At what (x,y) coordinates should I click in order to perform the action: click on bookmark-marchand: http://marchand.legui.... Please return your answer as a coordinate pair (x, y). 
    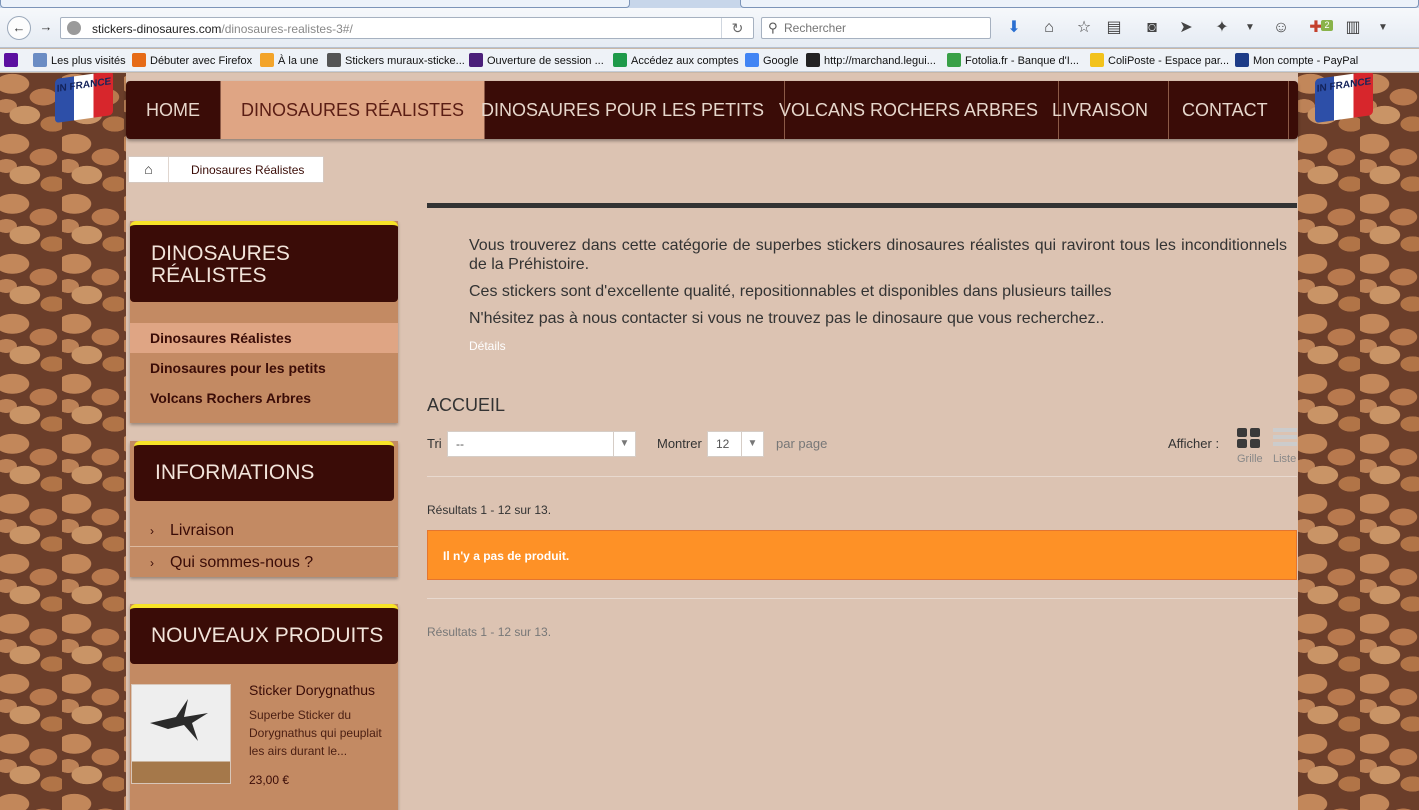
    Looking at the image, I should click on (871, 61).